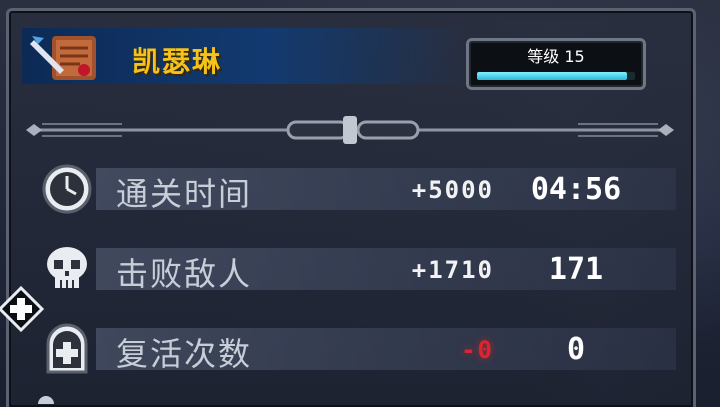 This screenshot has width=720, height=407. Describe the element at coordinates (350, 130) in the screenshot. I see `ornamental-divider` at that location.